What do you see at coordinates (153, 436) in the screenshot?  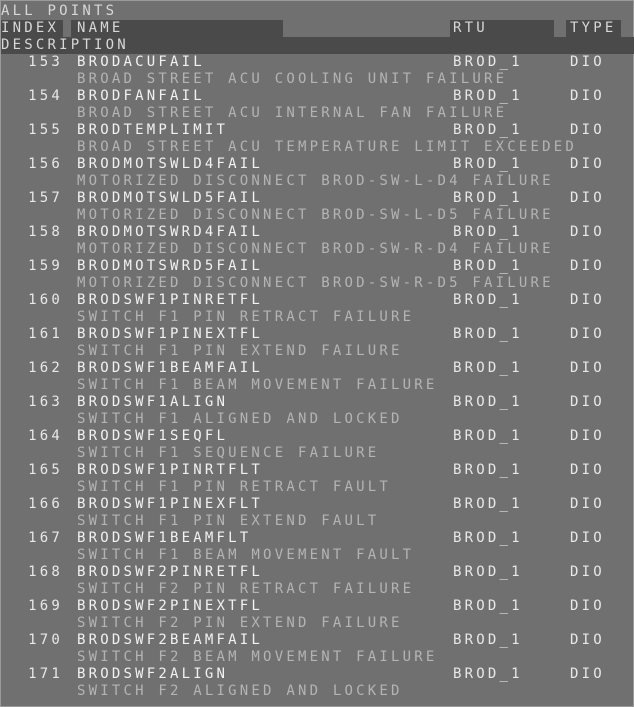 I see `point-name: BRODSWF1SEQFL` at bounding box center [153, 436].